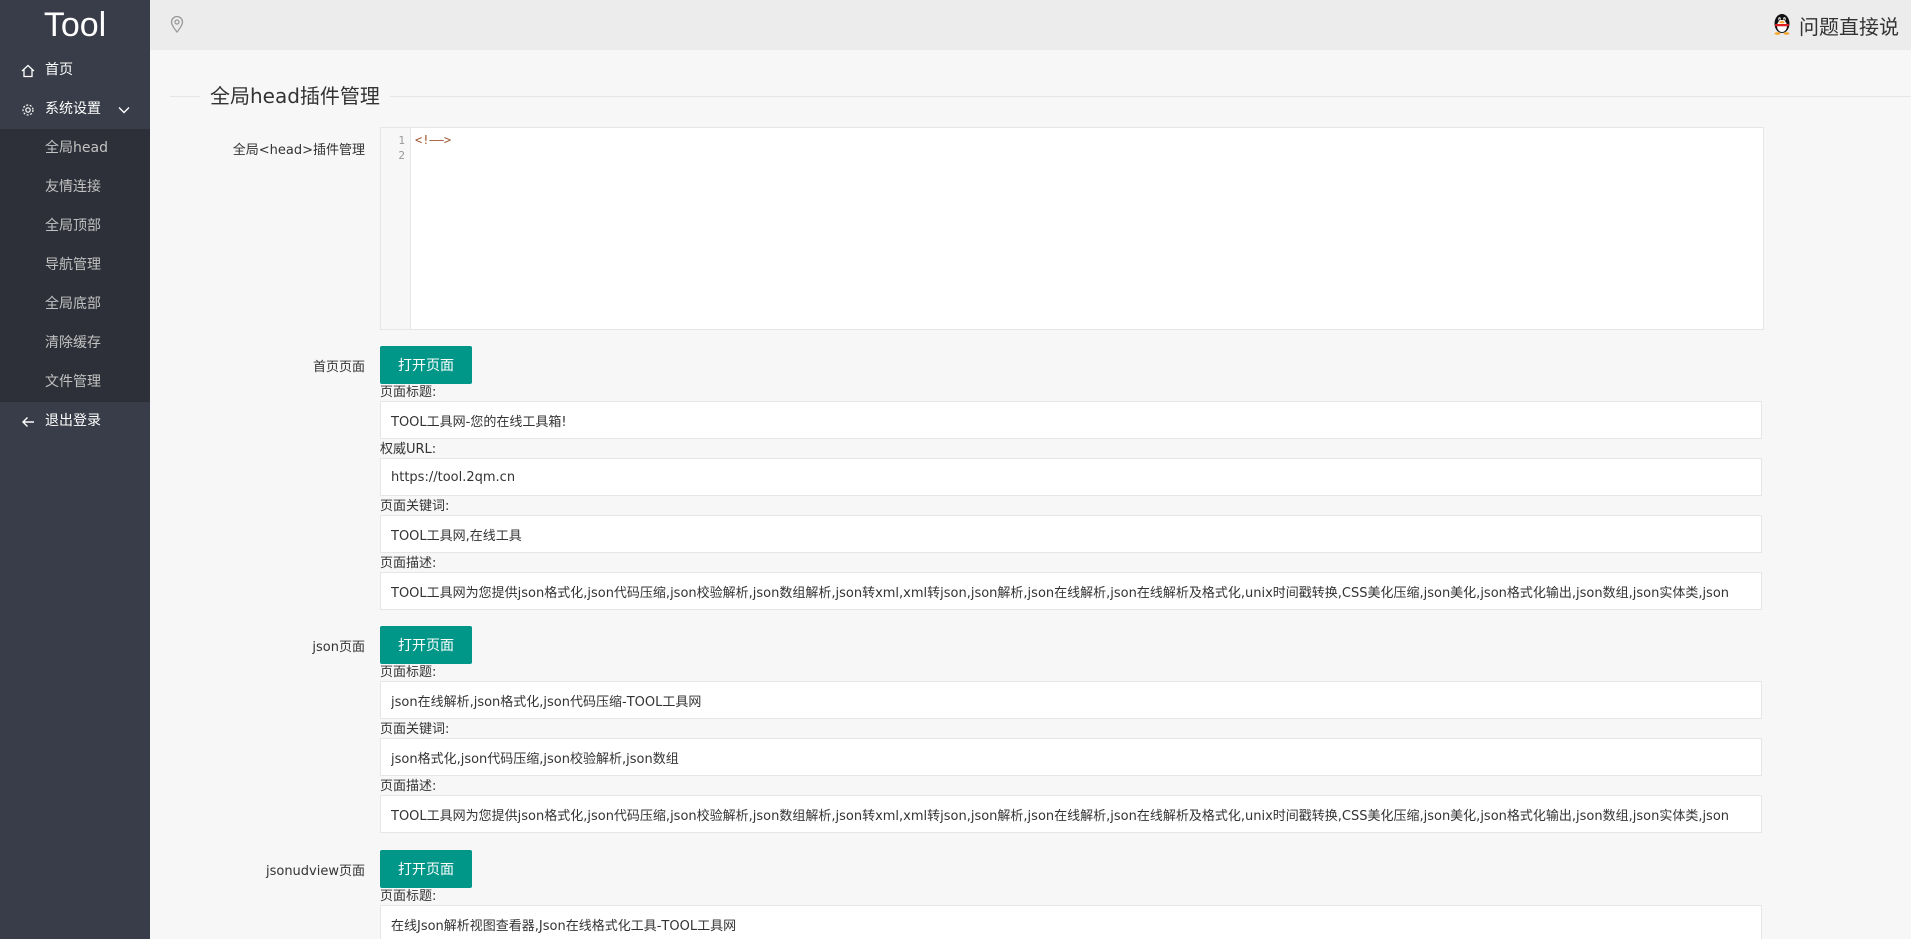  I want to click on user-link-text: 问题直接说, so click(1849, 26).